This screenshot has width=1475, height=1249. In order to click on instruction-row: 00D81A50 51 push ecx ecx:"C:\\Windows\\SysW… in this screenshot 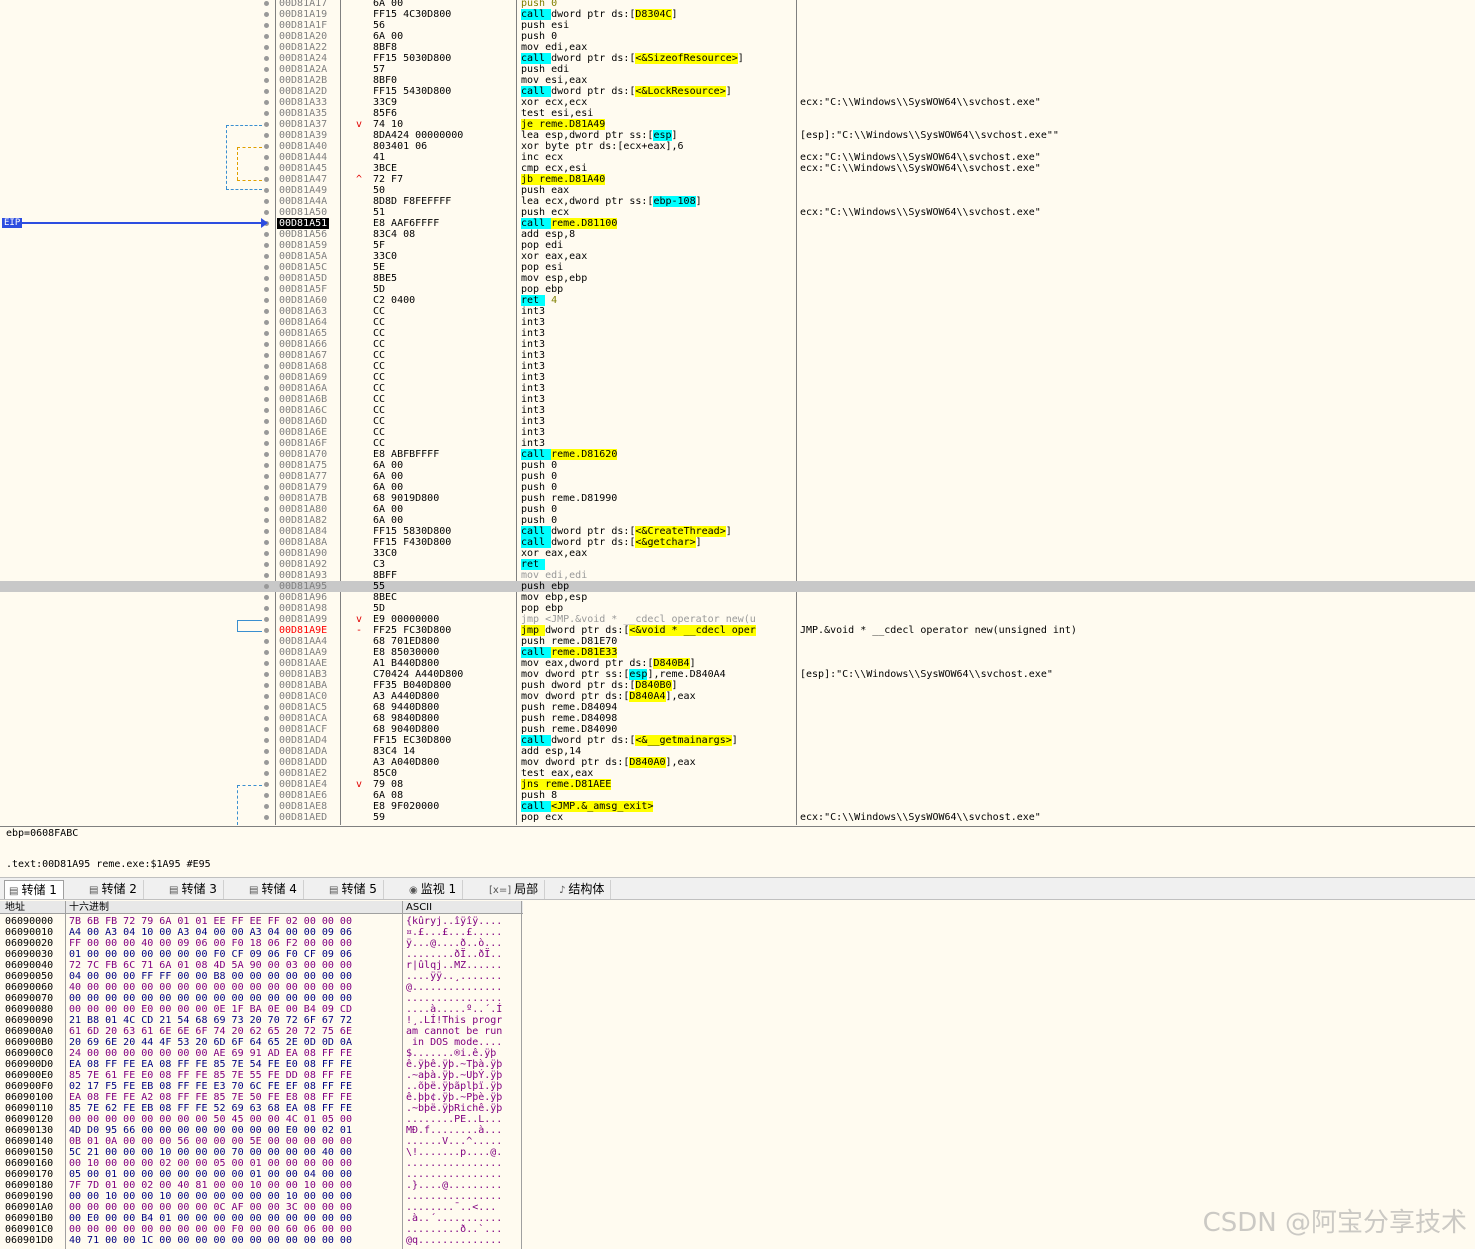, I will do `click(737, 212)`.